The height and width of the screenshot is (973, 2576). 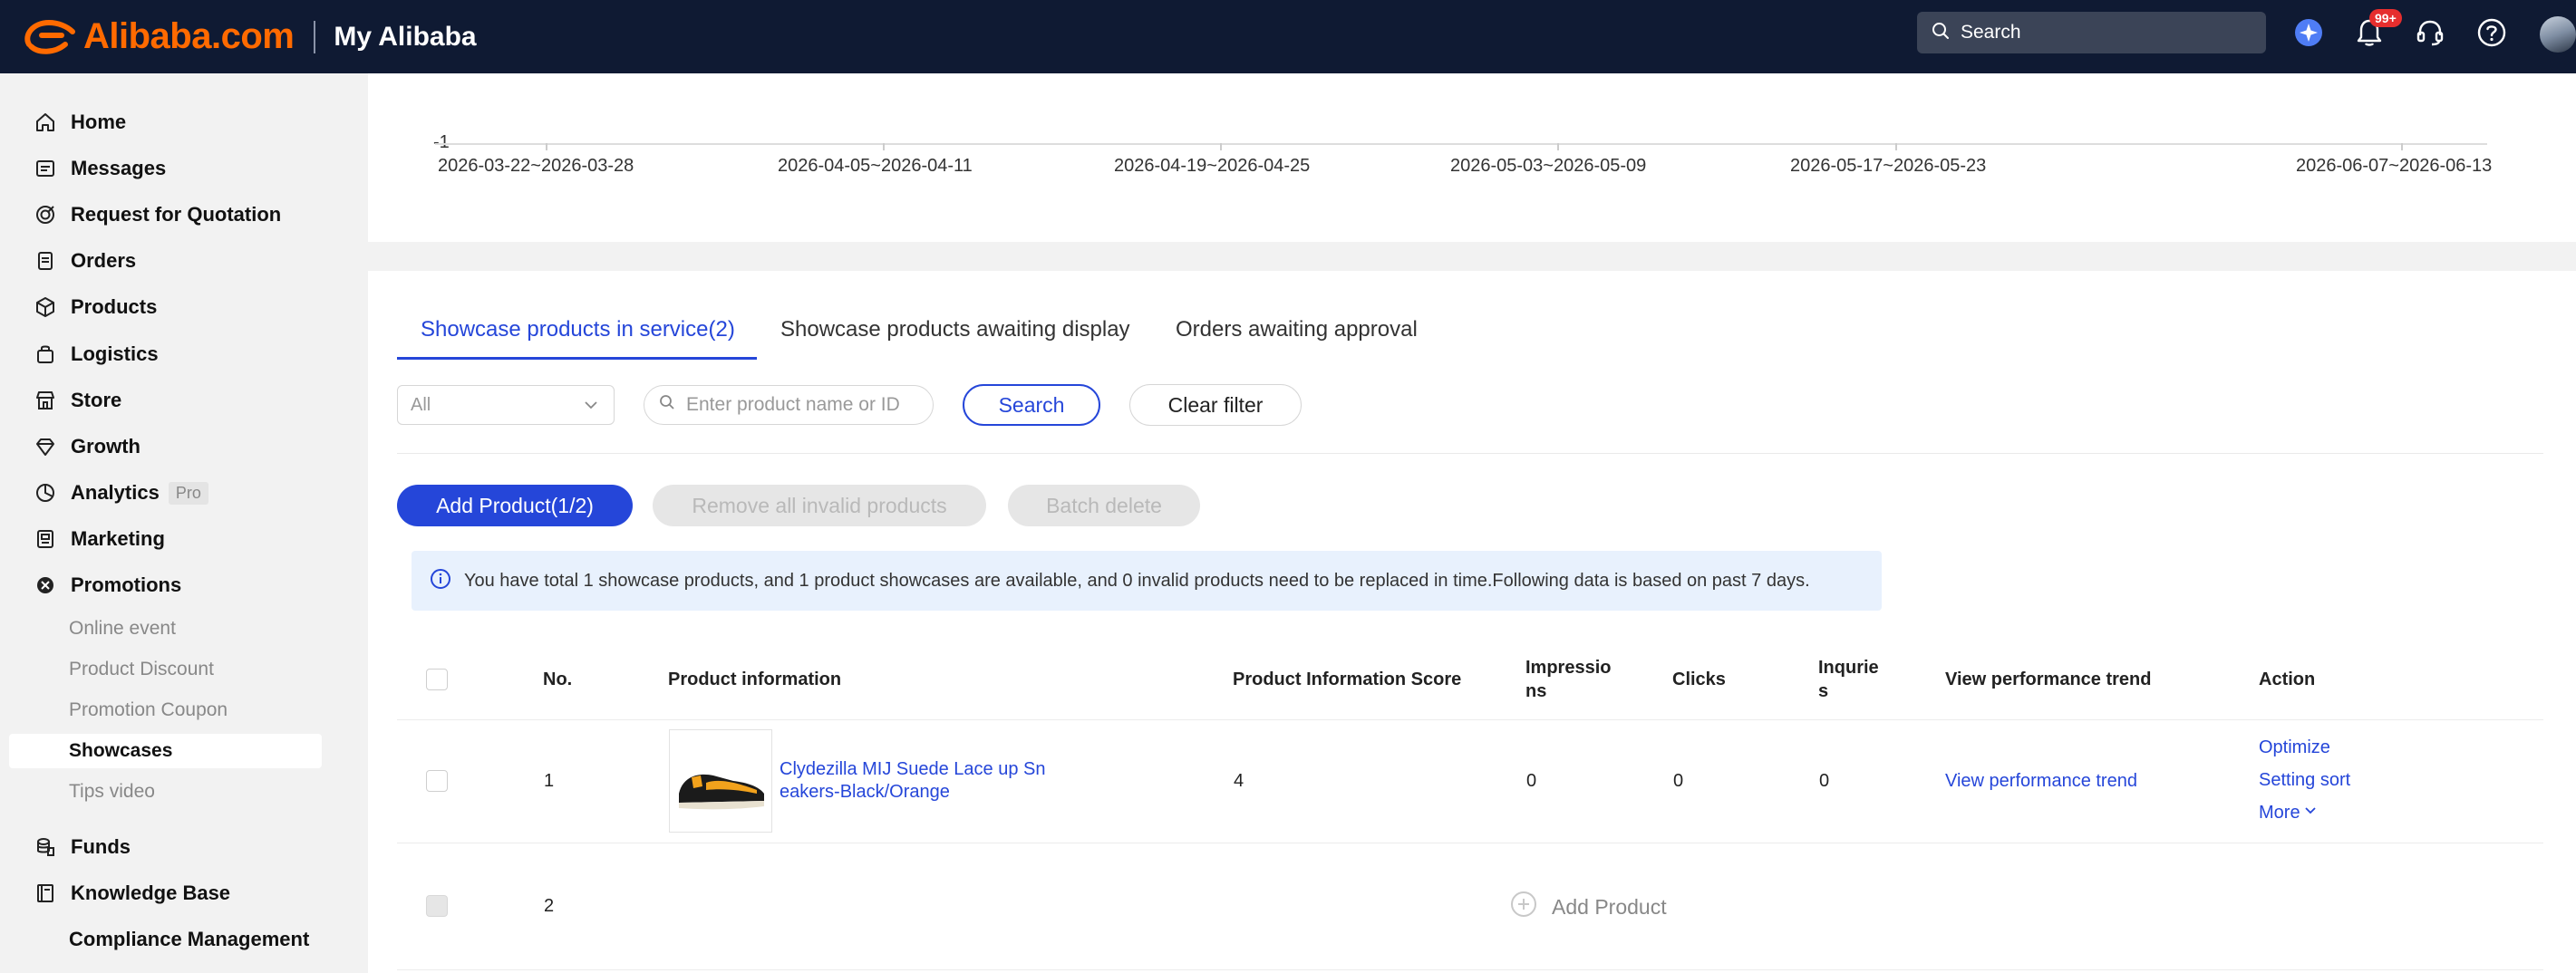 What do you see at coordinates (77, 400) in the screenshot?
I see `sidebar-item-store: Store` at bounding box center [77, 400].